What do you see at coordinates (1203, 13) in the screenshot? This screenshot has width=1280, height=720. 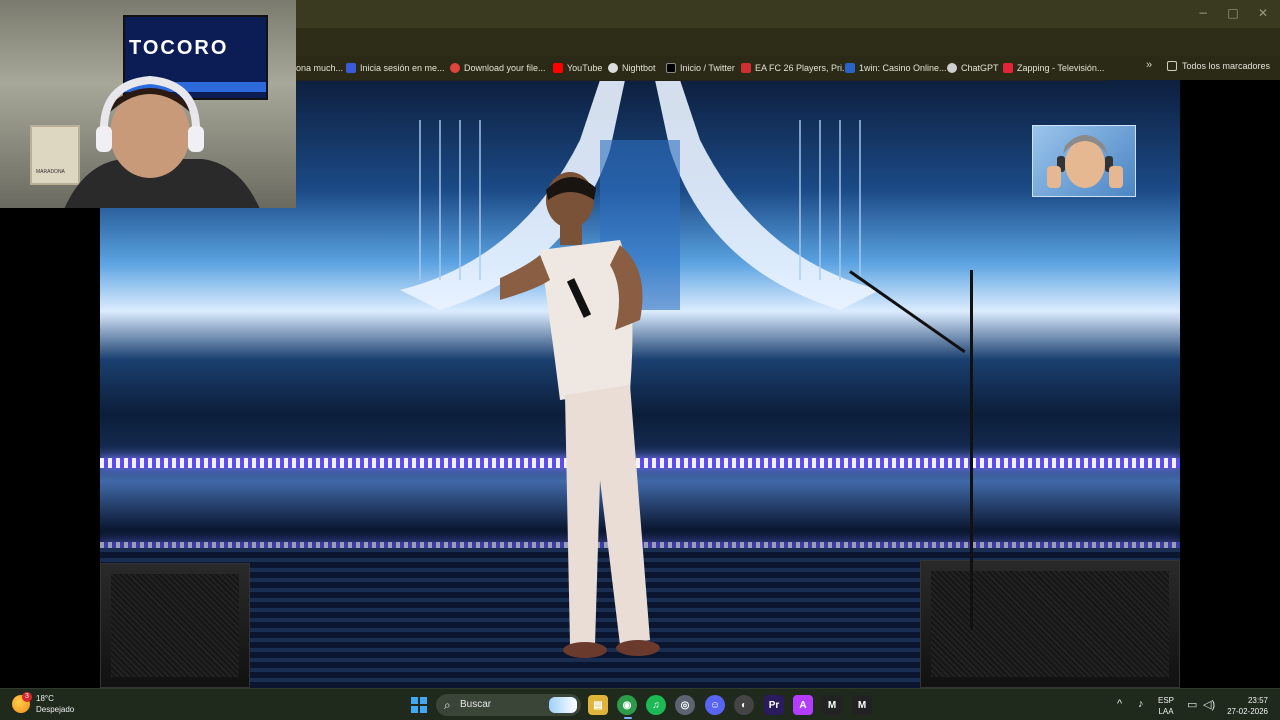 I see `minimize-icon: −` at bounding box center [1203, 13].